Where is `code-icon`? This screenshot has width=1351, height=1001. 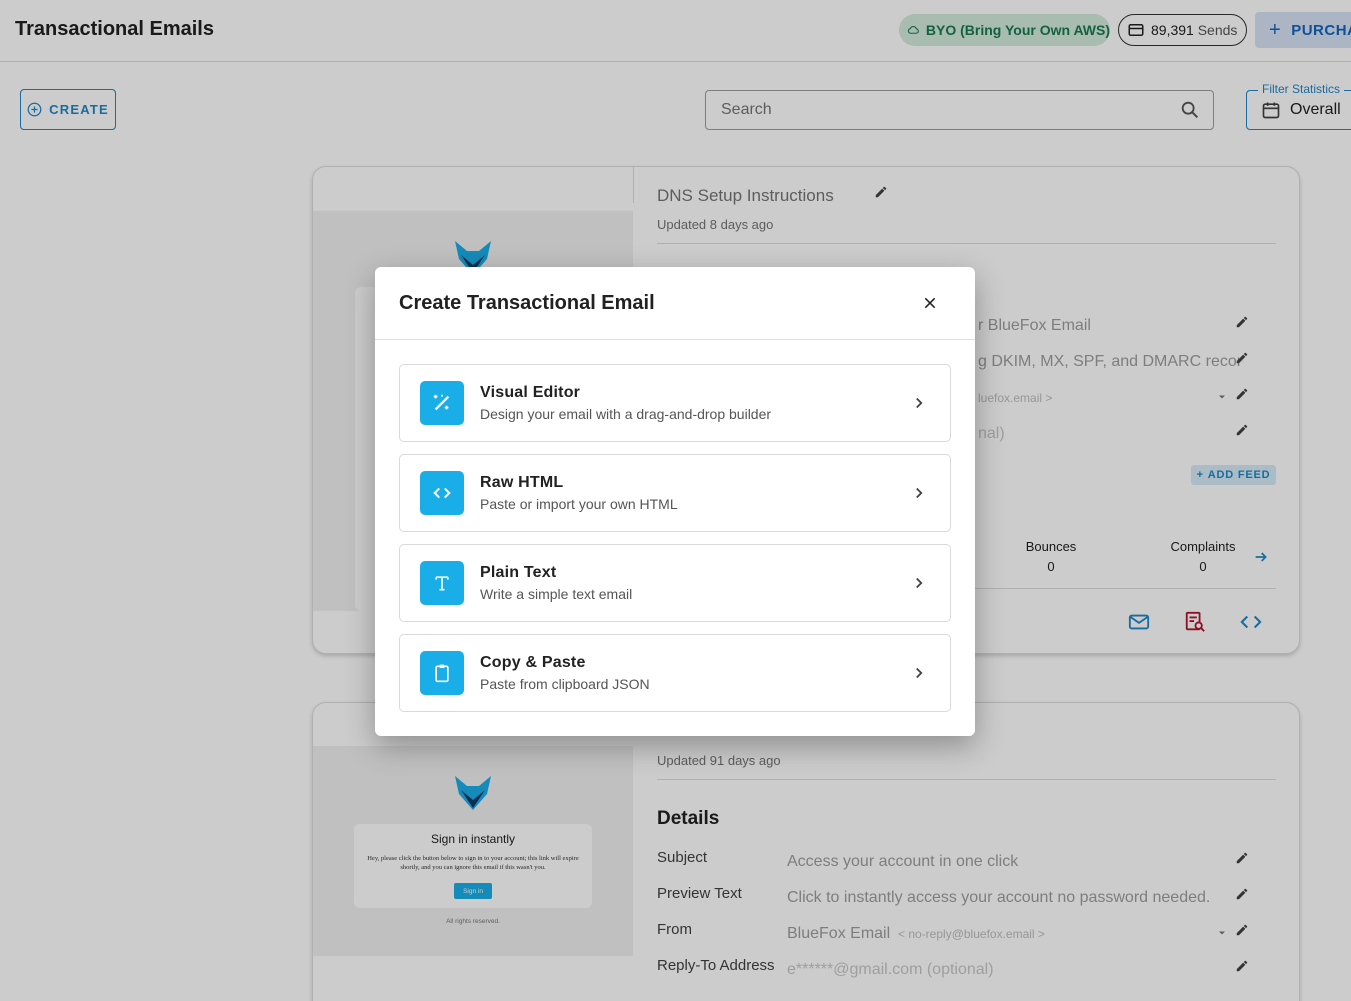 code-icon is located at coordinates (442, 493).